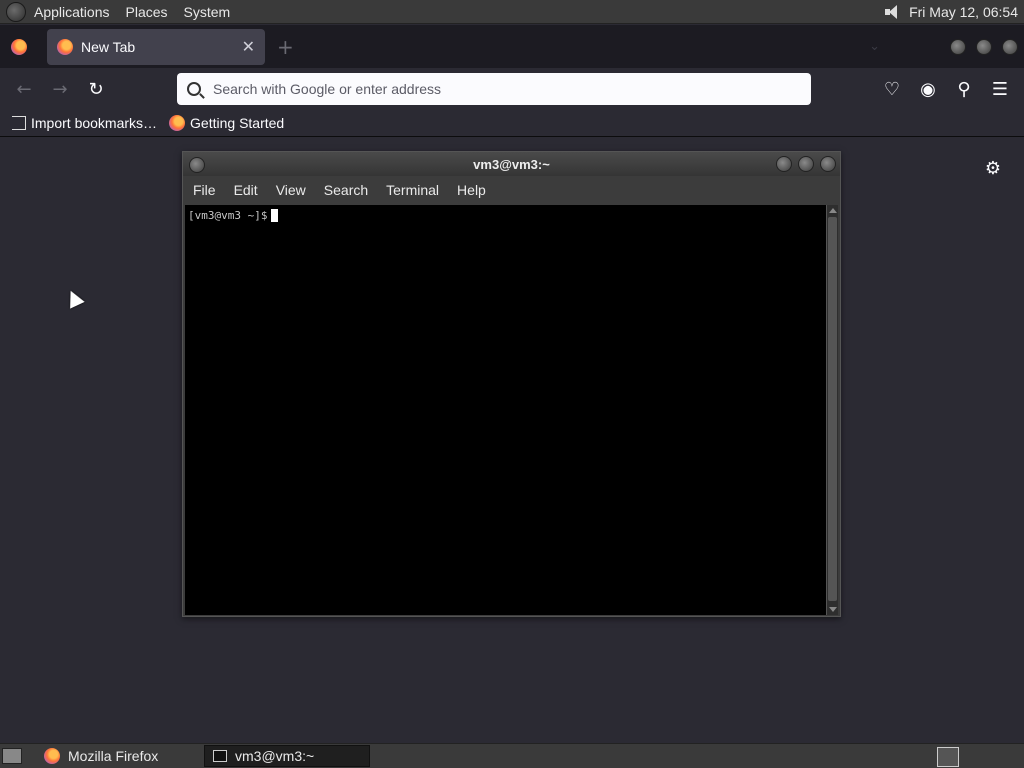 This screenshot has height=768, width=1024. What do you see at coordinates (19, 123) in the screenshot?
I see `import-icon` at bounding box center [19, 123].